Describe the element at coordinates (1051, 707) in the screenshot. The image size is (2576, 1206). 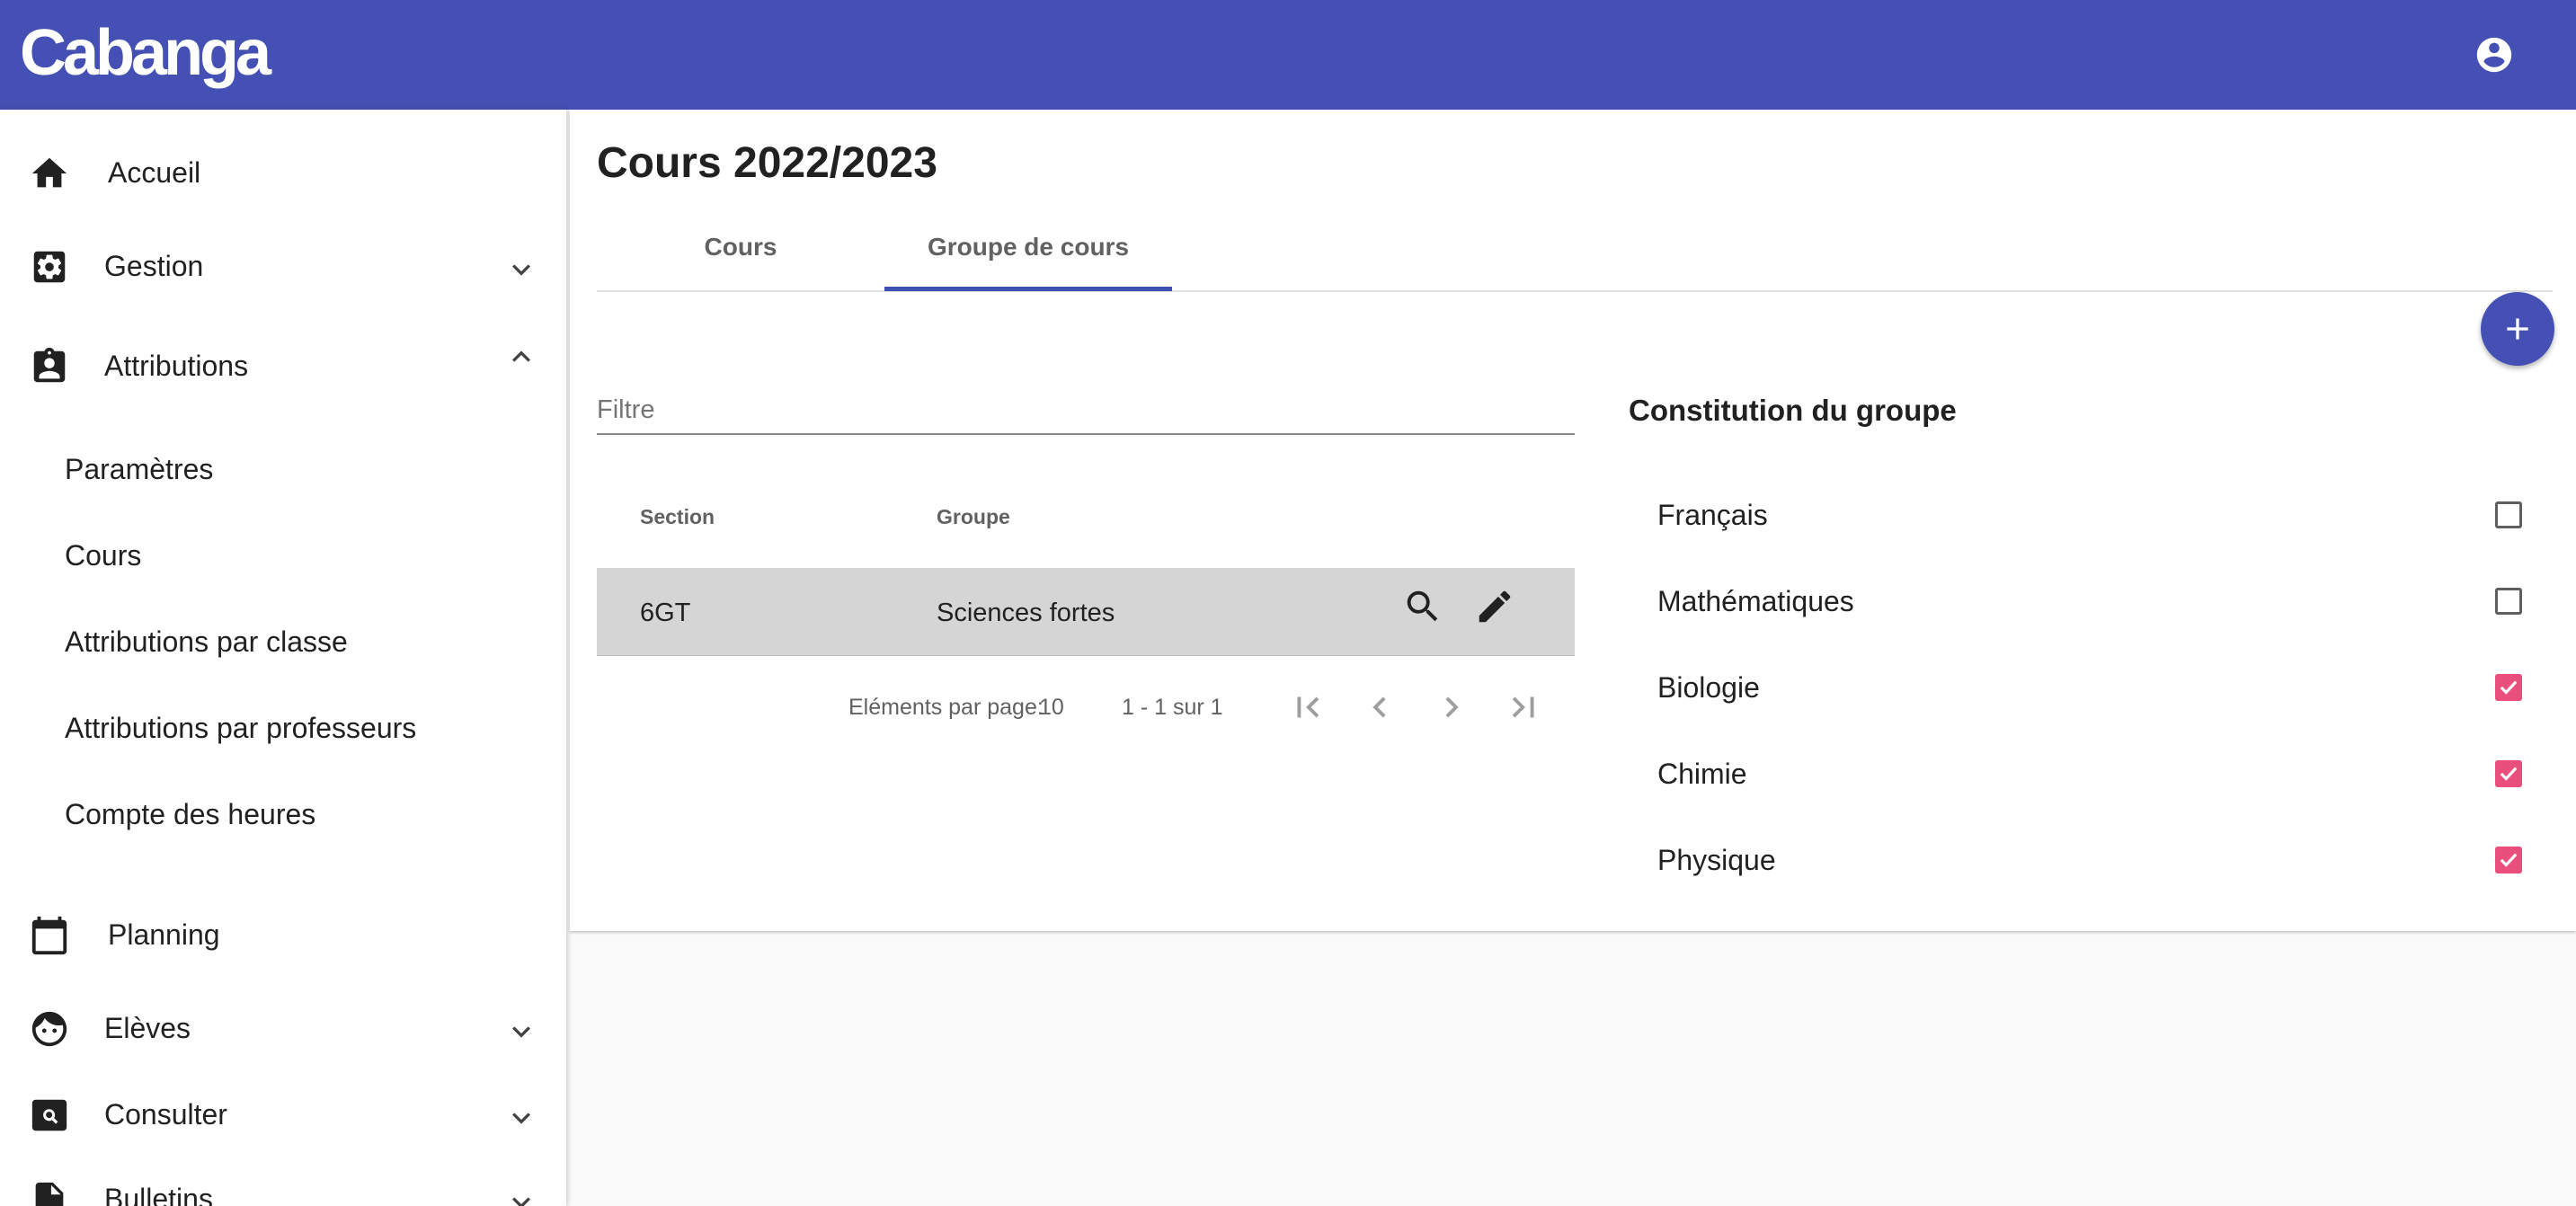
I see `paginator-items-per-page-select: 10` at that location.